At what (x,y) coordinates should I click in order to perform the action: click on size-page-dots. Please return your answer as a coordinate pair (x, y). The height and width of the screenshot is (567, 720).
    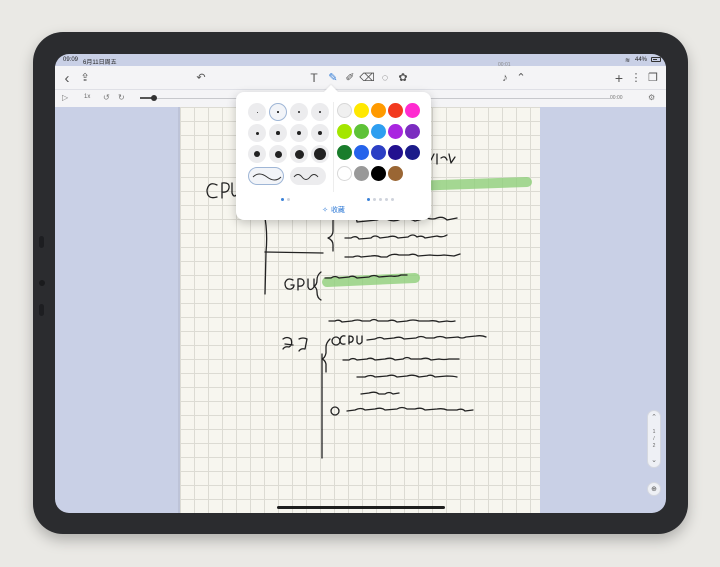
    Looking at the image, I should click on (285, 199).